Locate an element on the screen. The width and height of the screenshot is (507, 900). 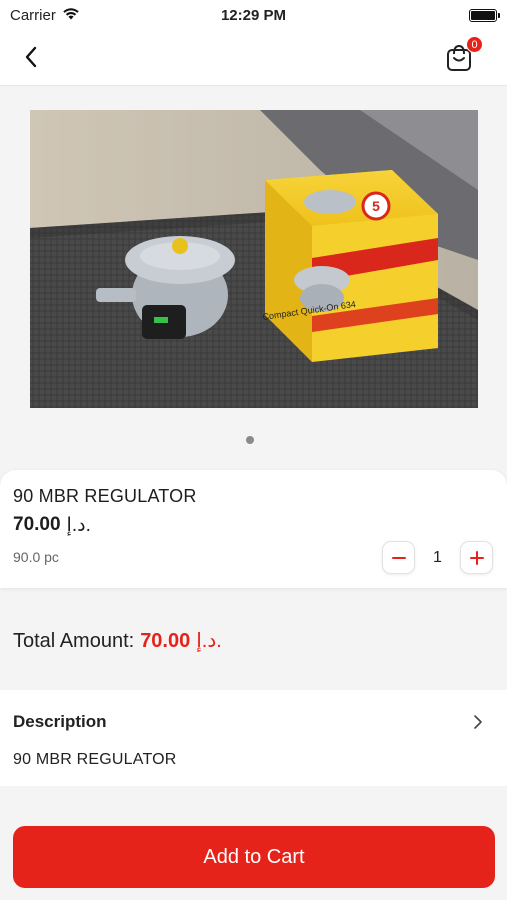
plus-icon is located at coordinates (476, 557).